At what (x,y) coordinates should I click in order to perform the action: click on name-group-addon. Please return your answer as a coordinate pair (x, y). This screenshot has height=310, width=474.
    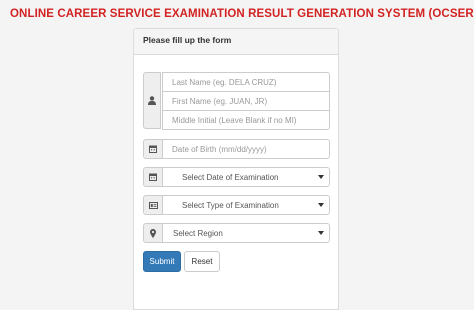
    Looking at the image, I should click on (152, 100).